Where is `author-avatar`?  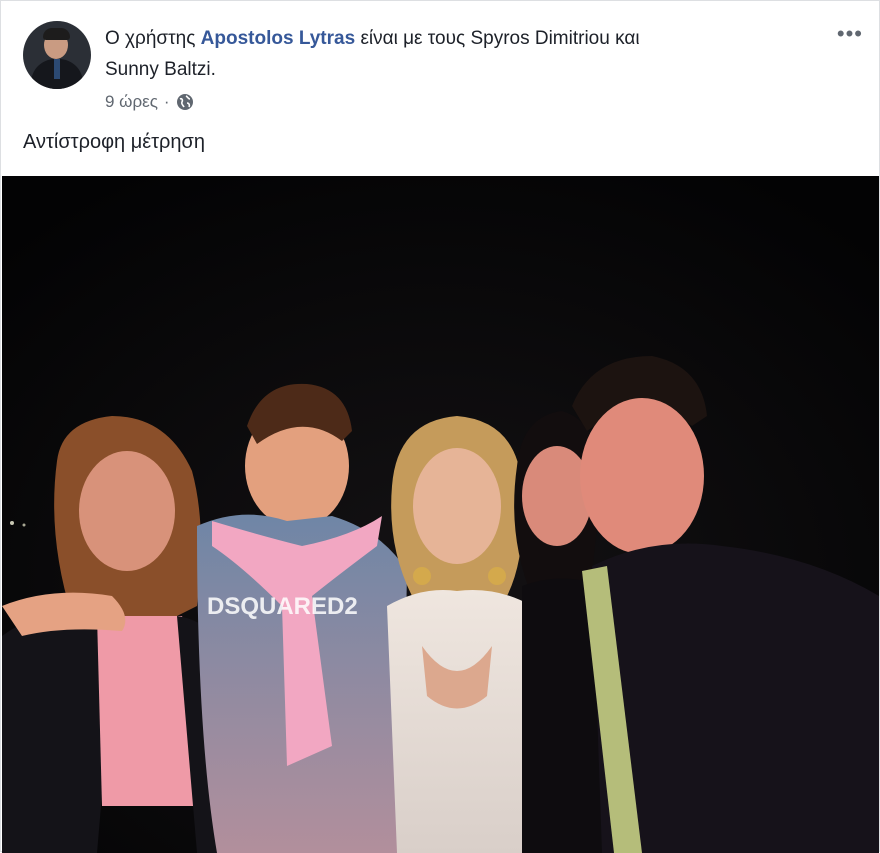
author-avatar is located at coordinates (57, 55).